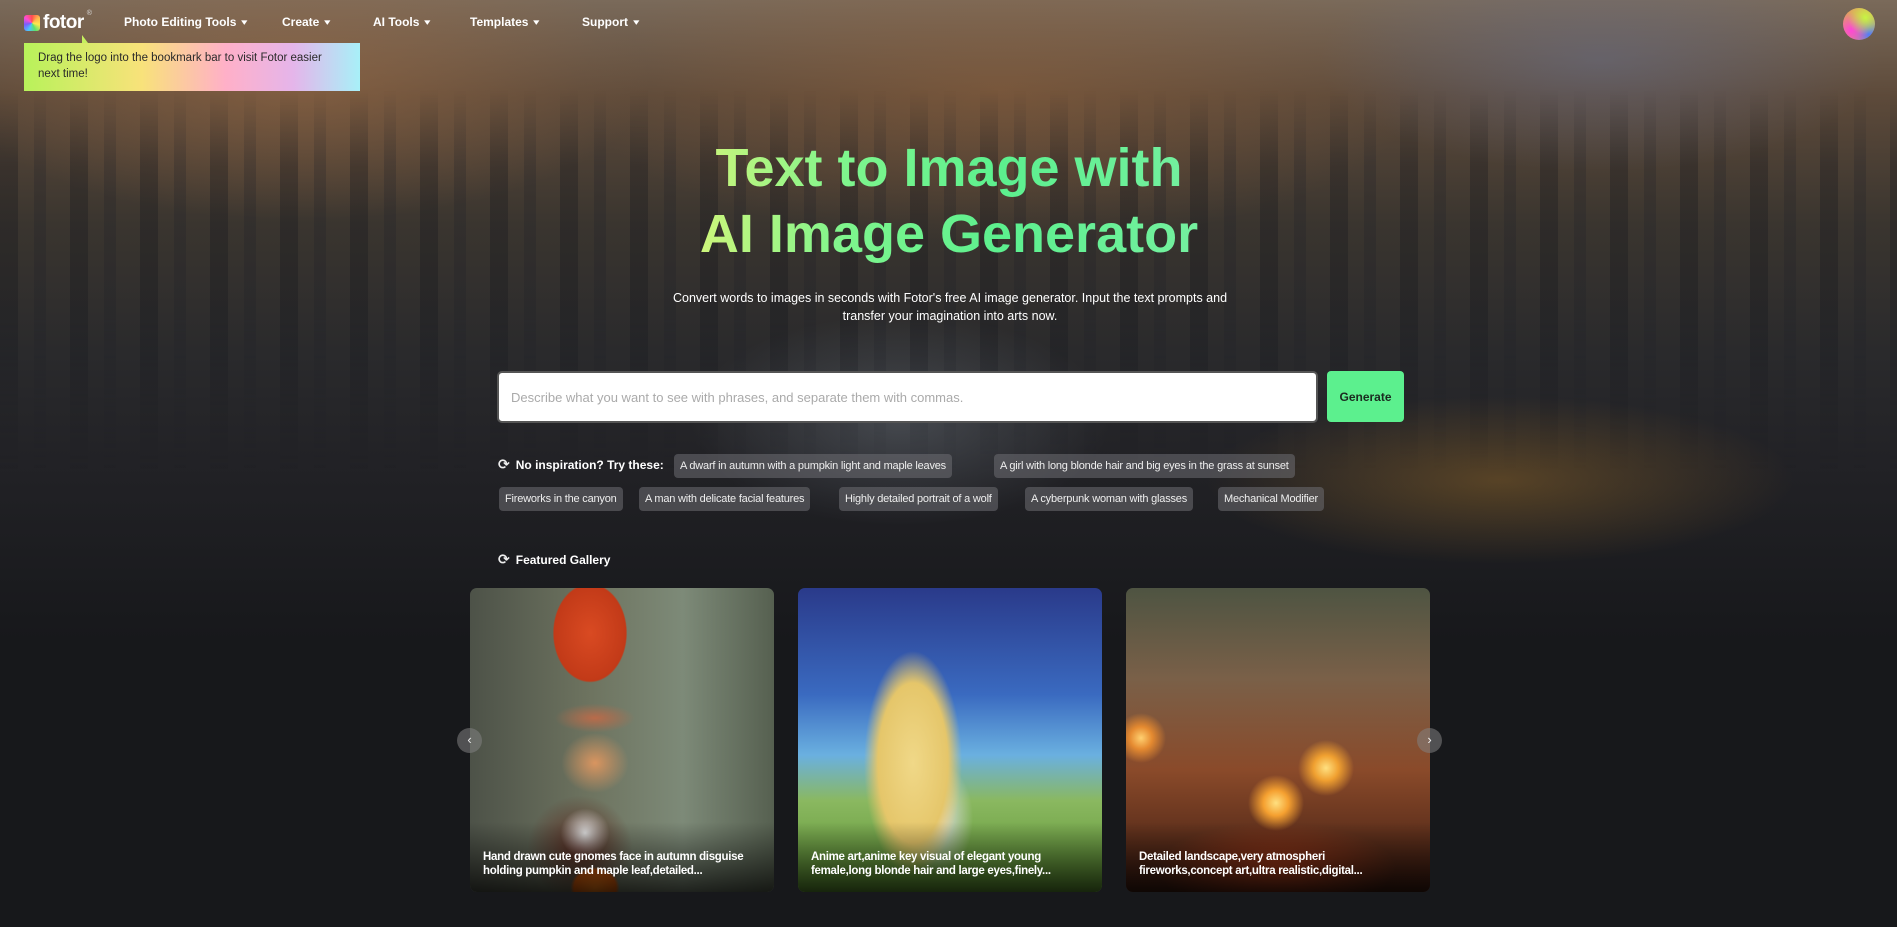 Image resolution: width=1897 pixels, height=927 pixels. Describe the element at coordinates (1365, 396) in the screenshot. I see `generate-button: Generate` at that location.